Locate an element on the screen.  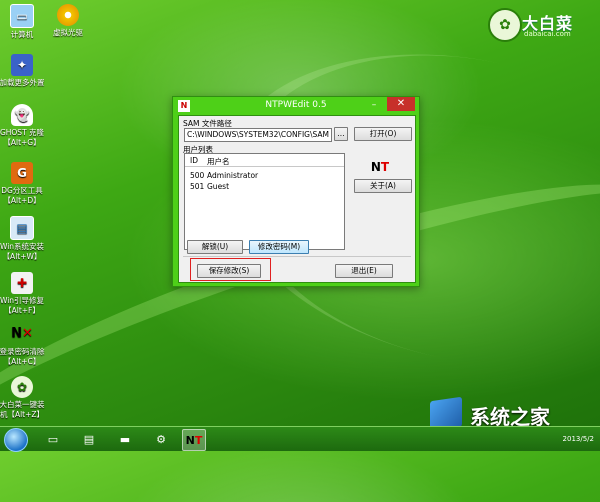
desktop-icon-load-plugins: ✦ 加载更多外置 is located at coordinates (24, 71).